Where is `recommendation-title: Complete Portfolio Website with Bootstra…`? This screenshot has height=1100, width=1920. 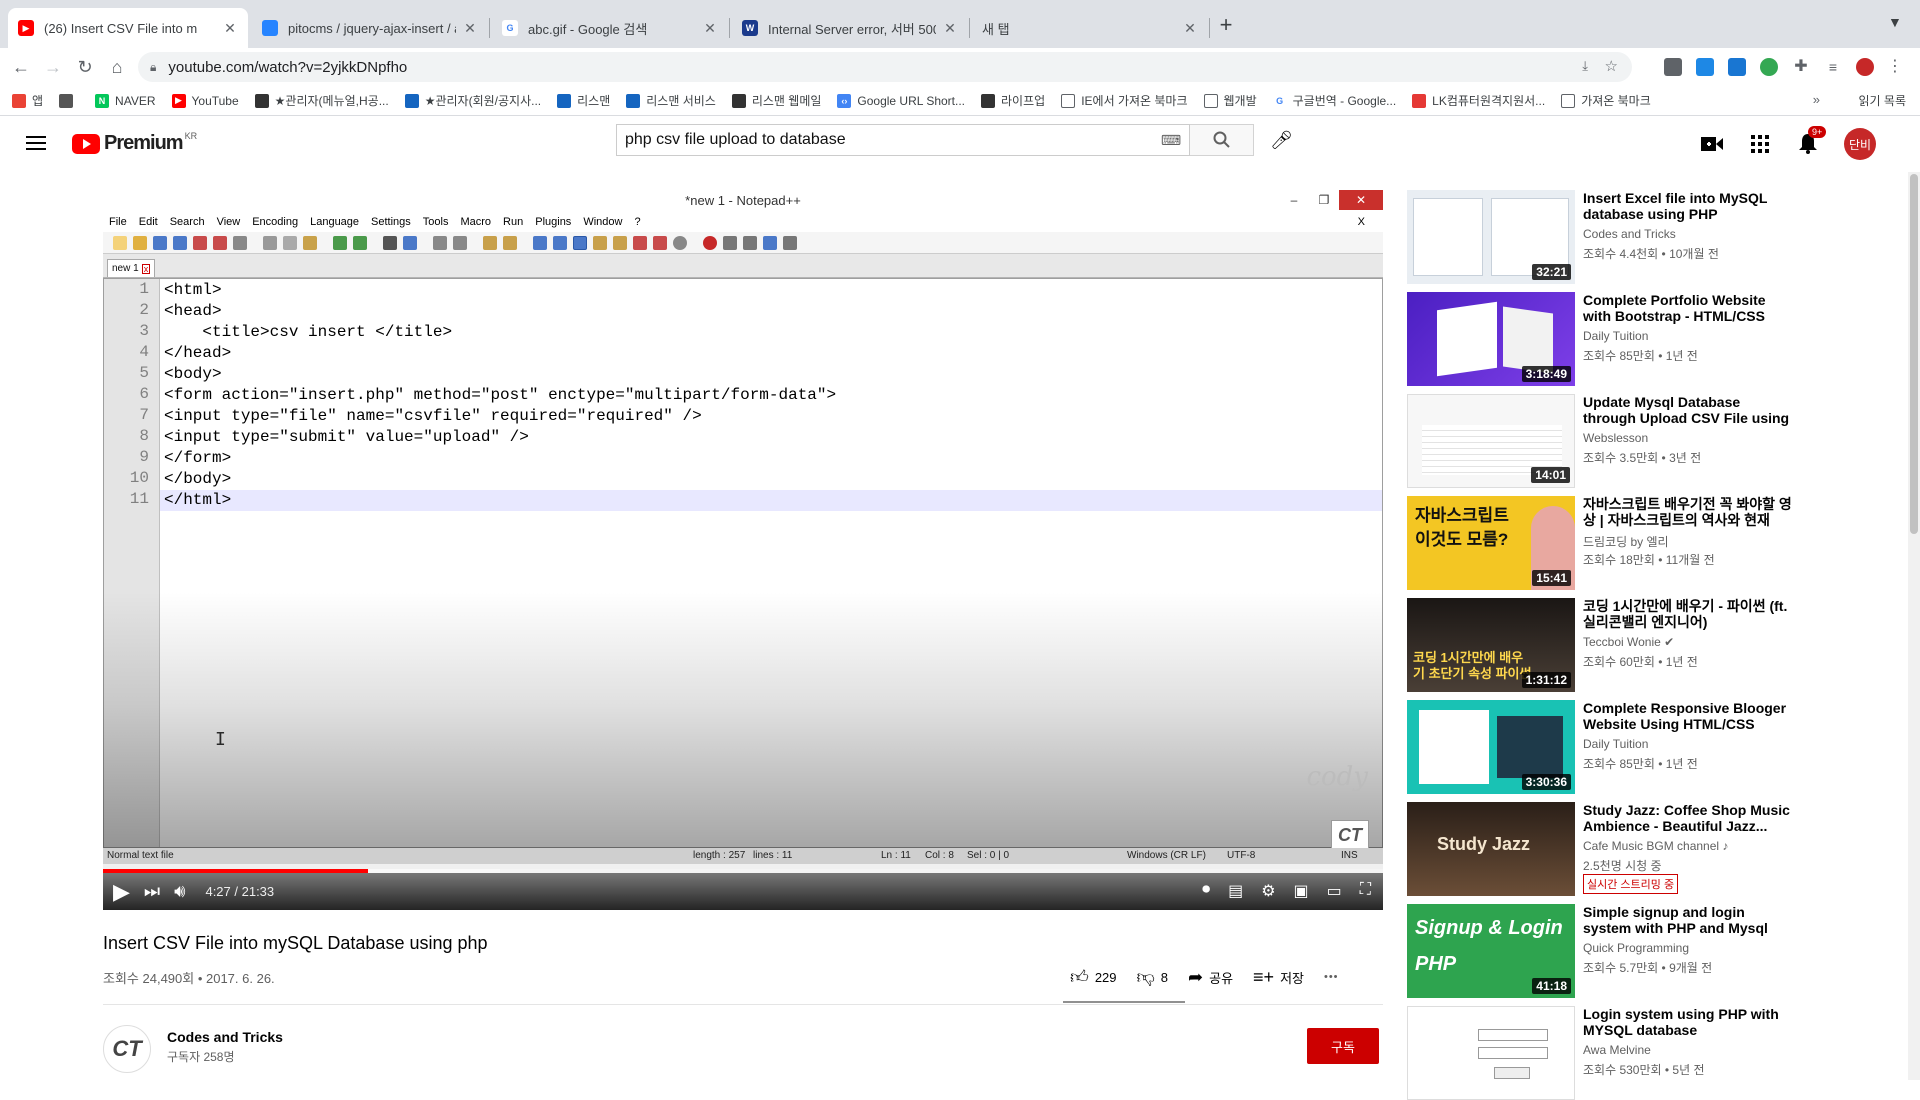 recommendation-title: Complete Portfolio Website with Bootstra… is located at coordinates (1688, 308).